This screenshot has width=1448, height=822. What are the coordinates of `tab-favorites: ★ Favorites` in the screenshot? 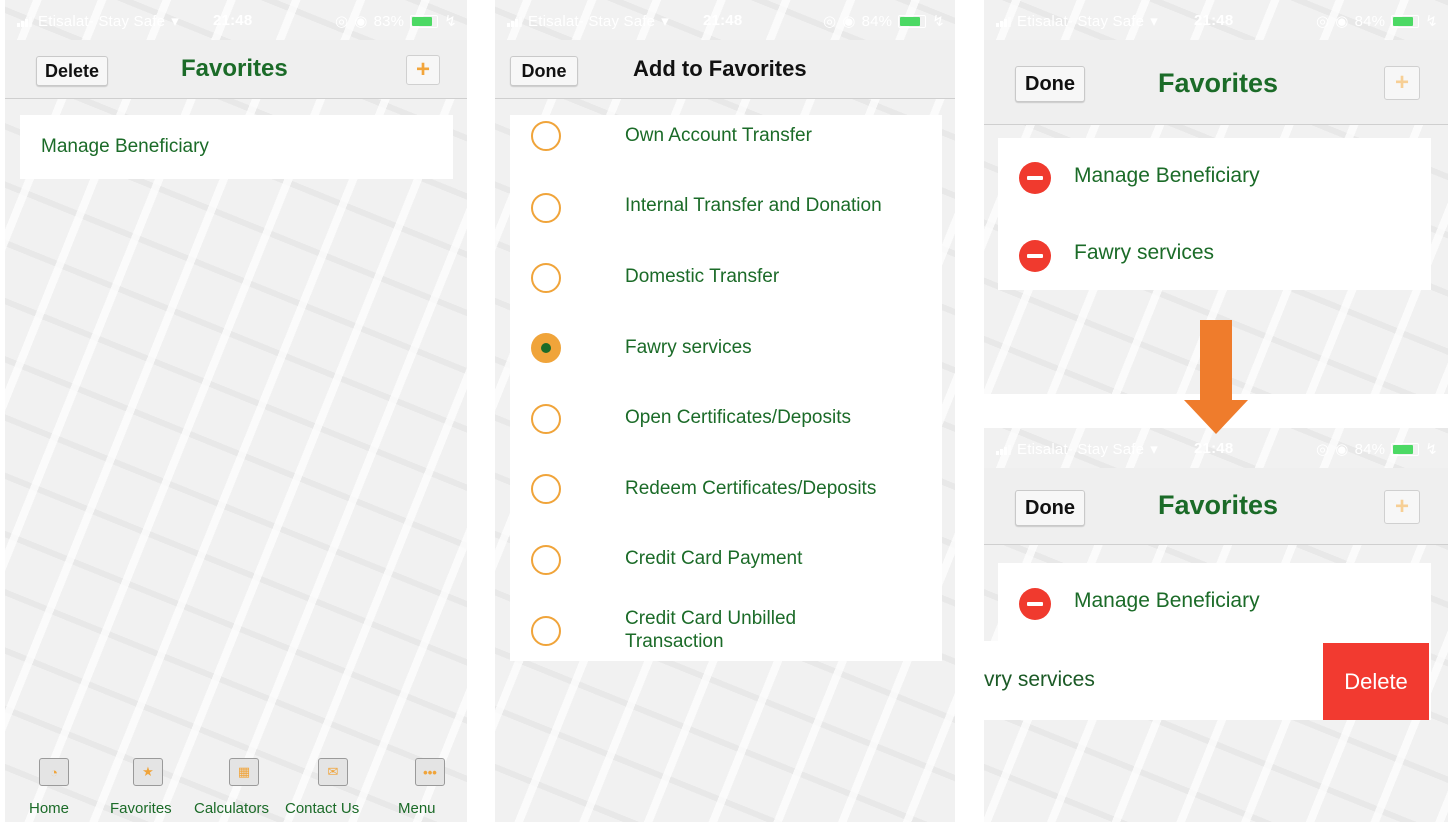 It's located at (151, 786).